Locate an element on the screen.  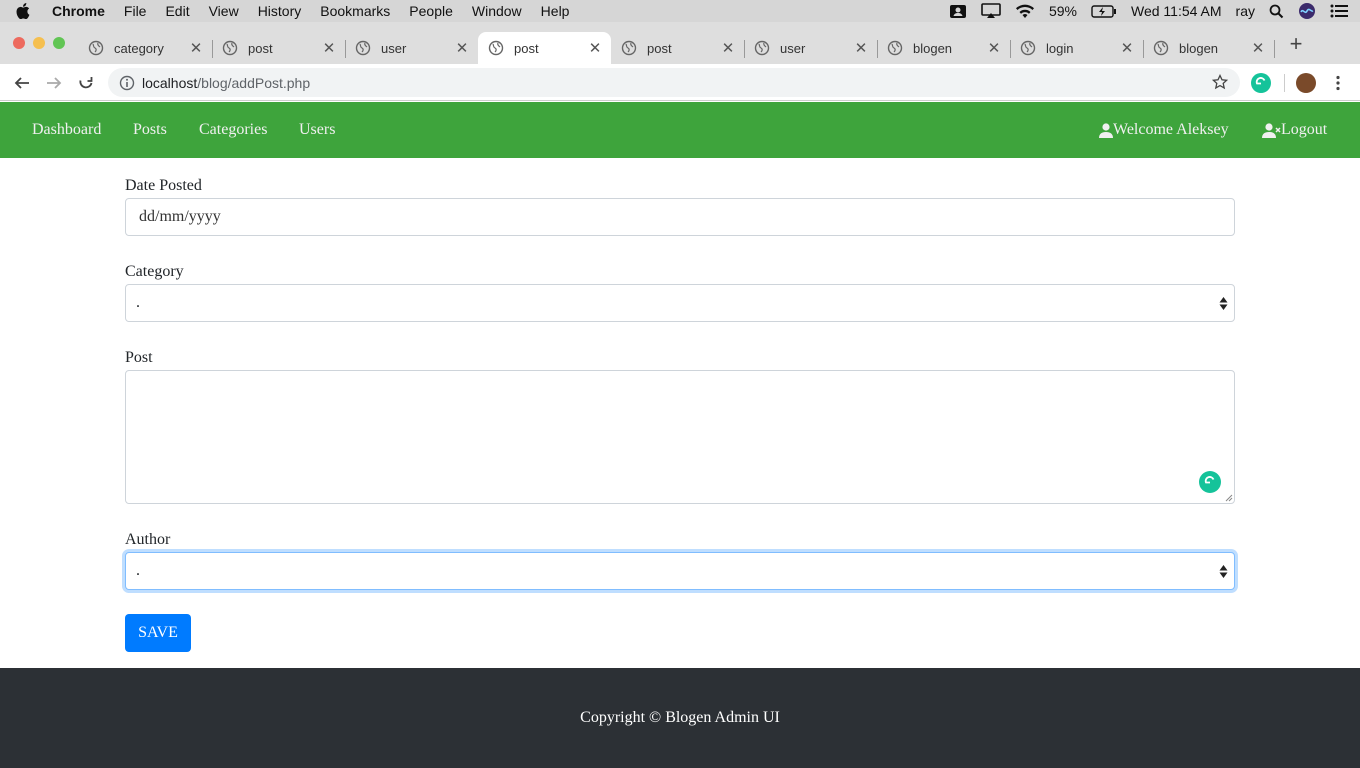
window-controls is located at coordinates (39, 43).